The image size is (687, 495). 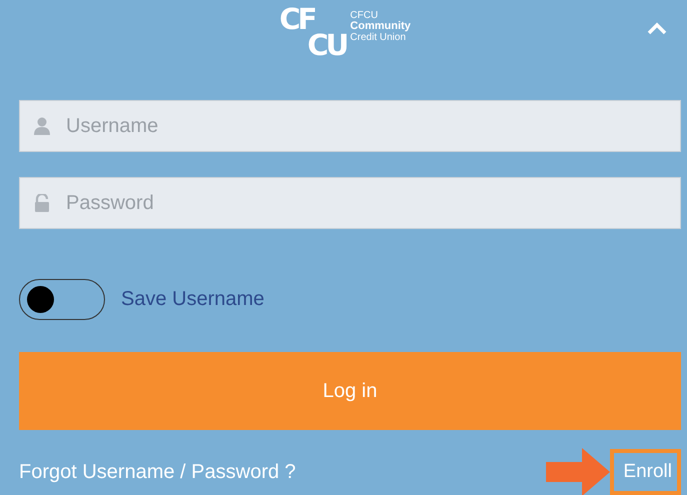 I want to click on enroll-link: Enroll, so click(x=645, y=472).